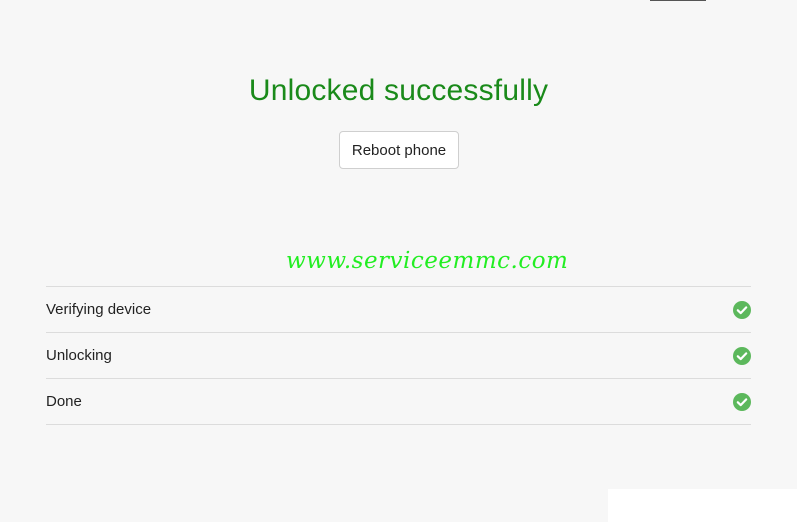 Image resolution: width=797 pixels, height=522 pixels. Describe the element at coordinates (399, 150) in the screenshot. I see `reboot-phone-button: Reboot phone` at that location.